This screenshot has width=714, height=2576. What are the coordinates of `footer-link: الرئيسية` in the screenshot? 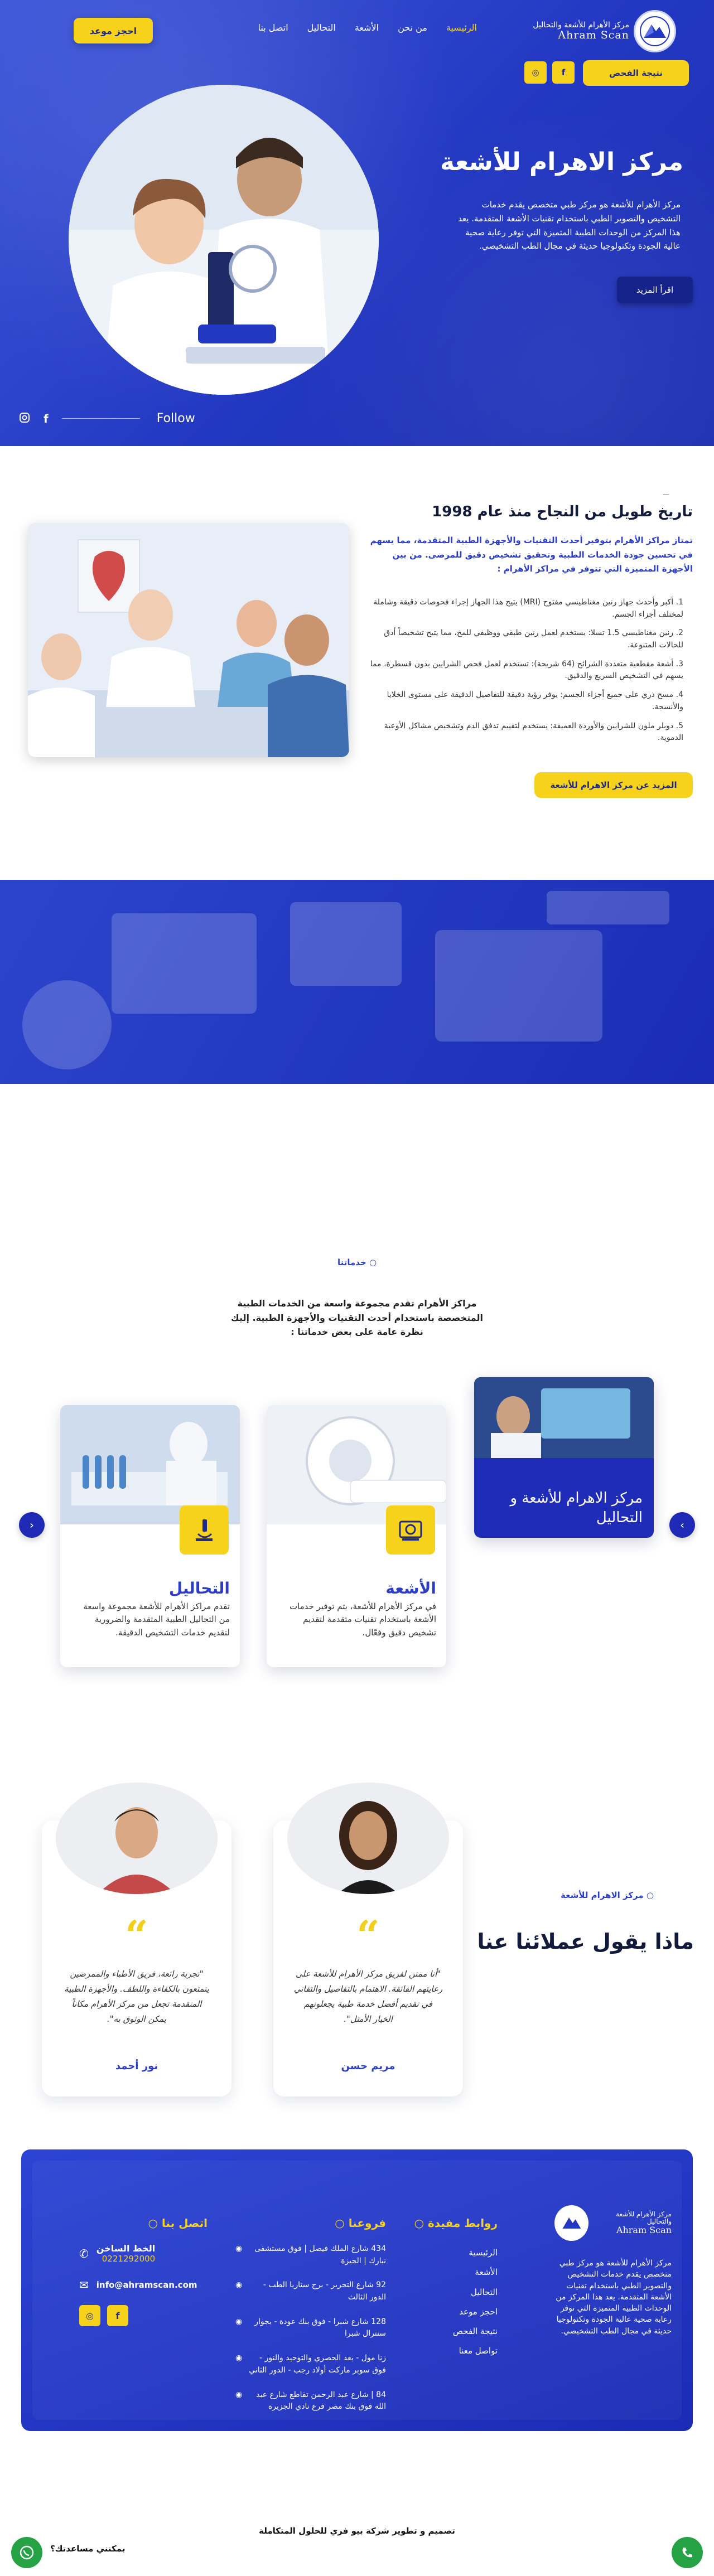 It's located at (453, 2253).